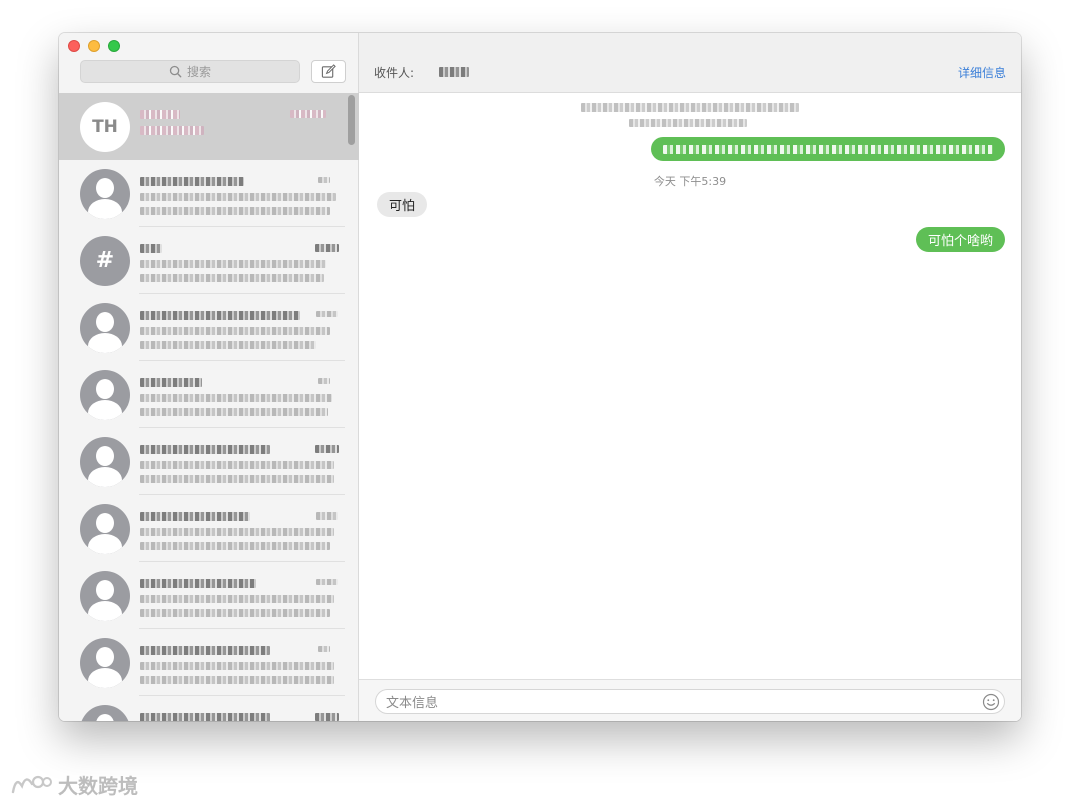  Describe the element at coordinates (105, 260) in the screenshot. I see `avatar: #` at that location.